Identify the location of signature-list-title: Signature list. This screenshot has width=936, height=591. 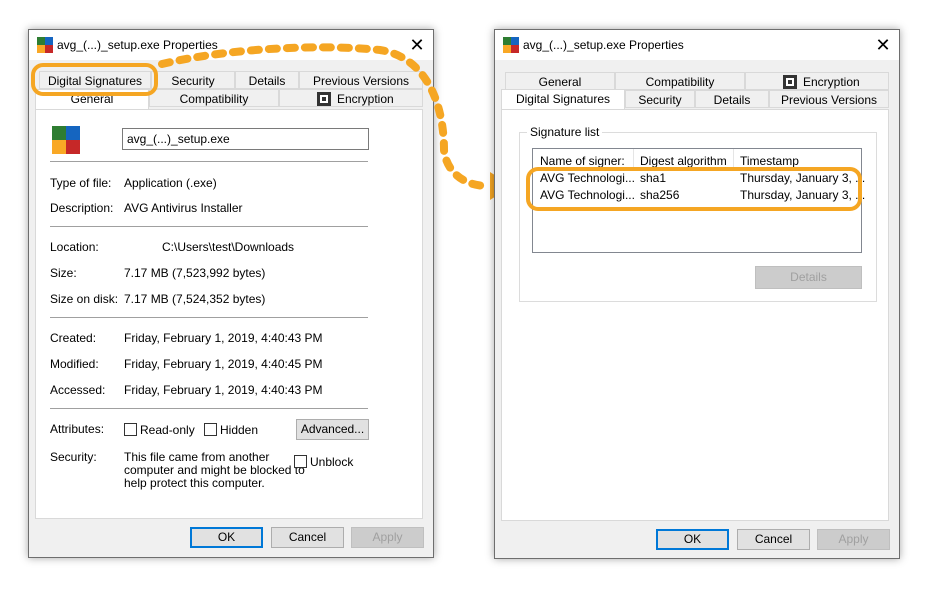
(565, 132).